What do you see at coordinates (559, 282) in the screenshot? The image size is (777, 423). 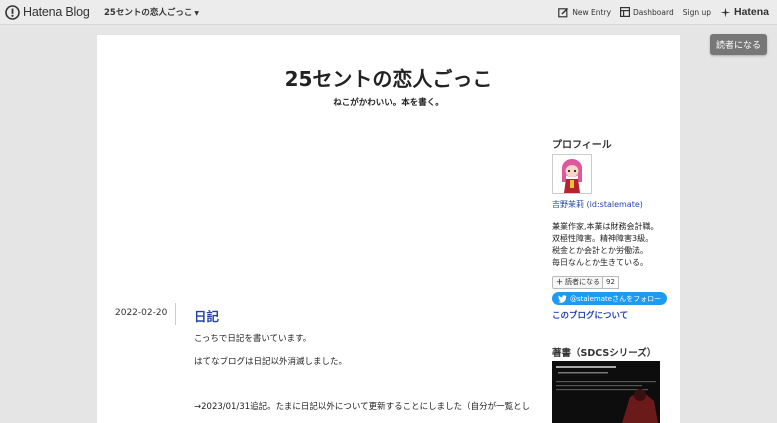 I see `plus-icon: ＋` at bounding box center [559, 282].